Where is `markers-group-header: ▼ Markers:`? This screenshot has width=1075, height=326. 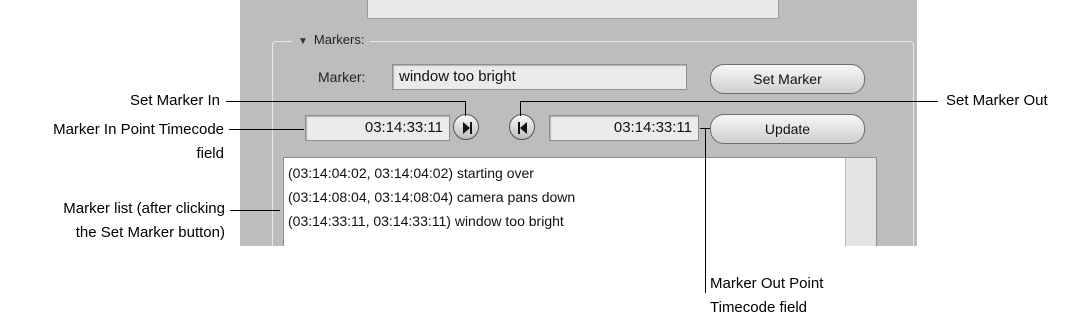 markers-group-header: ▼ Markers: is located at coordinates (331, 39).